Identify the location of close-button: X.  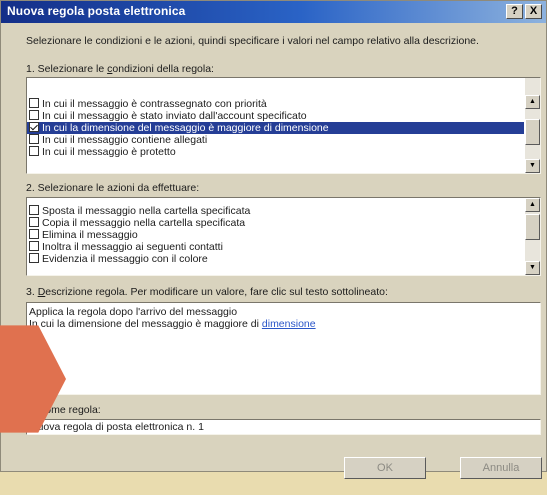
(533, 11).